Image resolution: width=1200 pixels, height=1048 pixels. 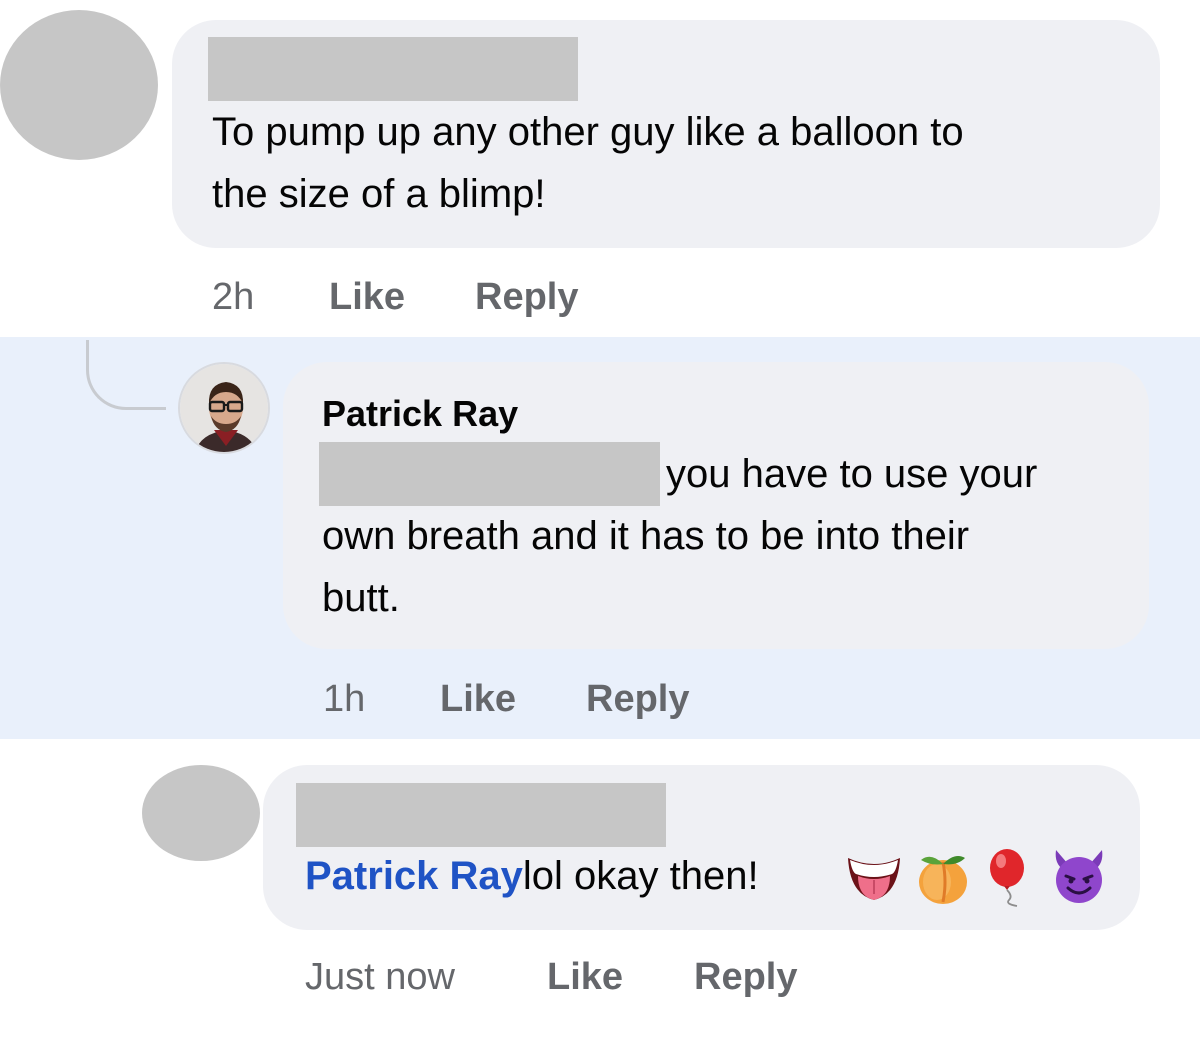 I want to click on reply-text-line: butt., so click(x=361, y=598).